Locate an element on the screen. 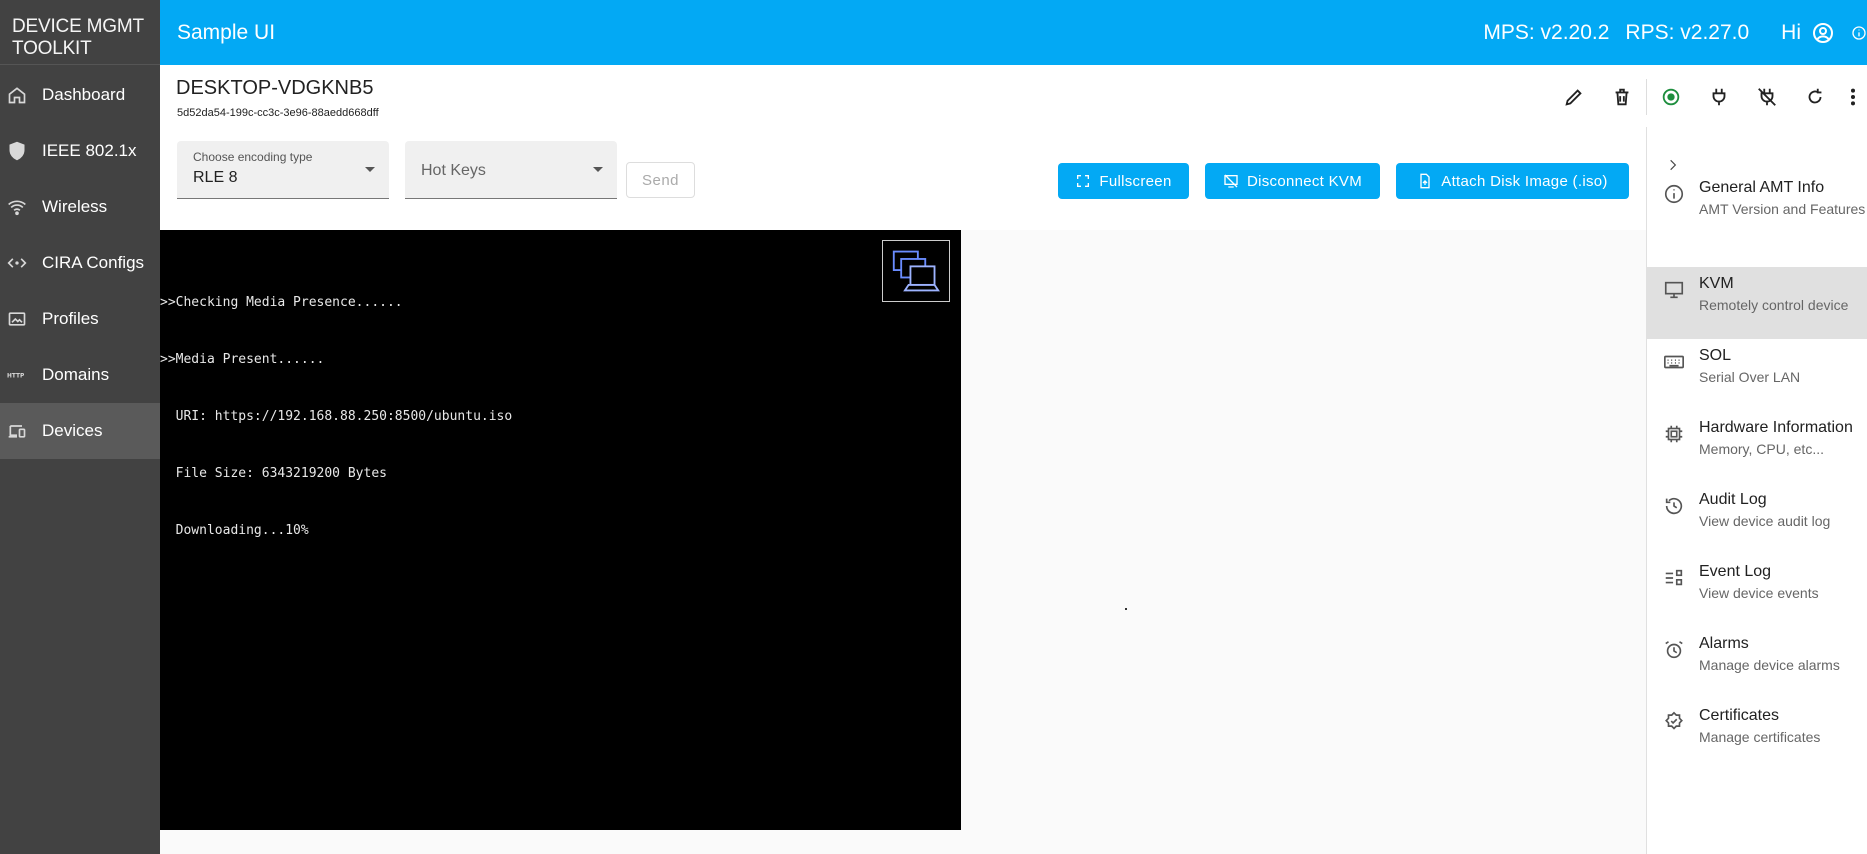 This screenshot has height=854, width=1867. history-icon is located at coordinates (1674, 506).